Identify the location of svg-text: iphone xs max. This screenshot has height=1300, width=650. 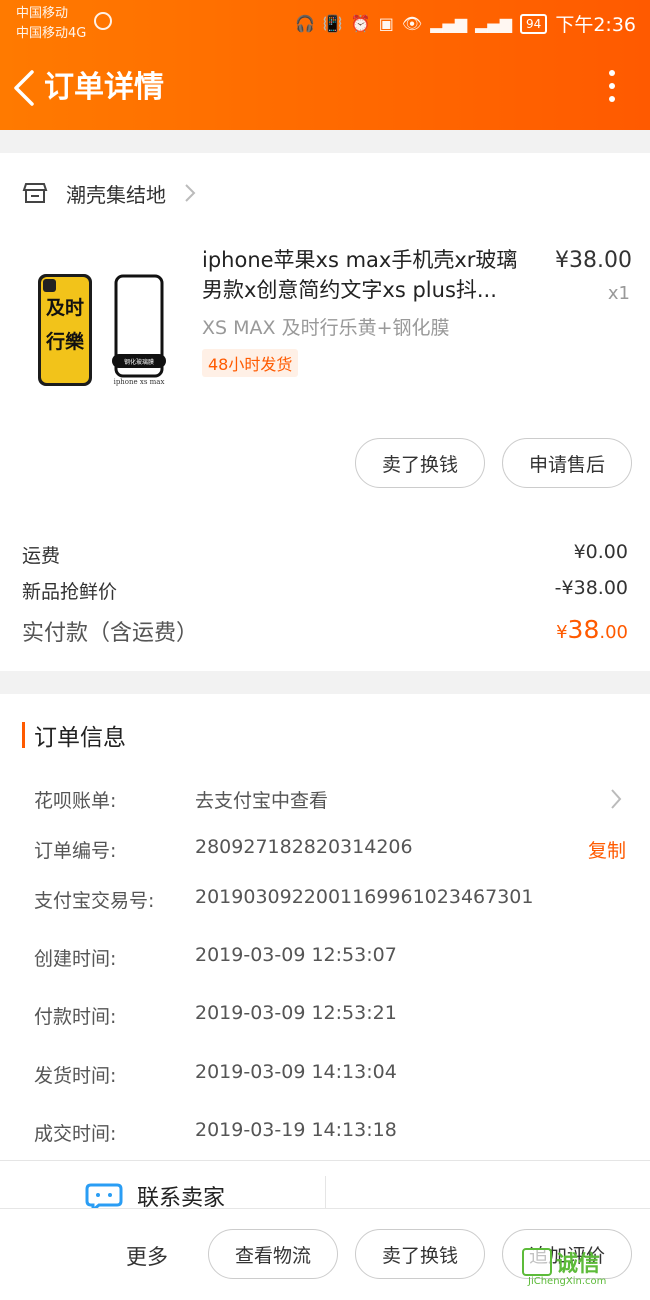
(139, 382).